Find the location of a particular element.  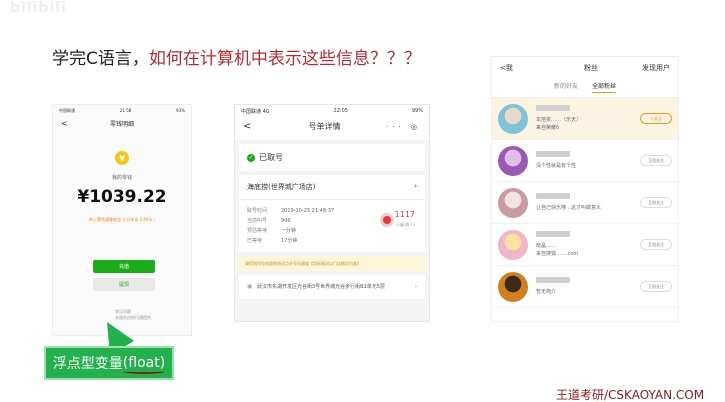

fan-line2: 来自荣耀6 is located at coordinates (548, 128).